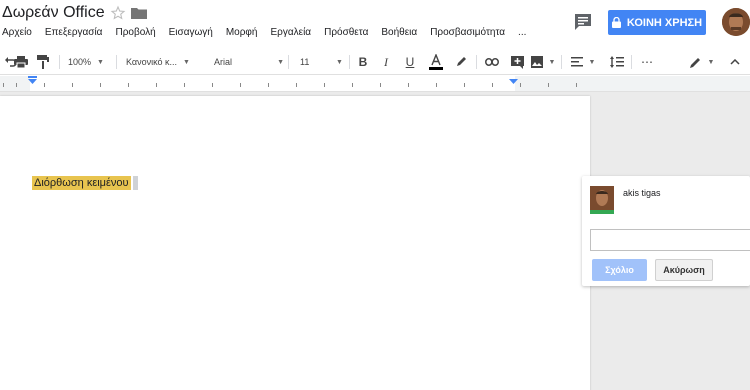 Image resolution: width=750 pixels, height=390 pixels. What do you see at coordinates (53, 13) in the screenshot?
I see `document-title: Δωρεάν Office` at bounding box center [53, 13].